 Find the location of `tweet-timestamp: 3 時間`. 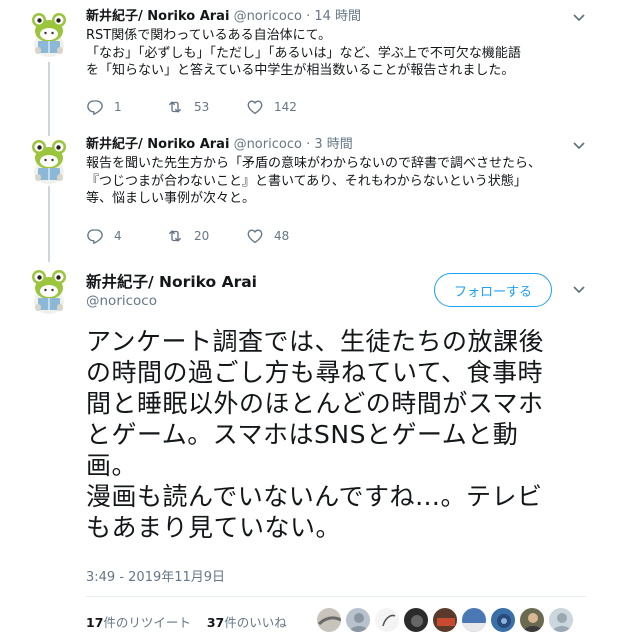

tweet-timestamp: 3 時間 is located at coordinates (333, 144).